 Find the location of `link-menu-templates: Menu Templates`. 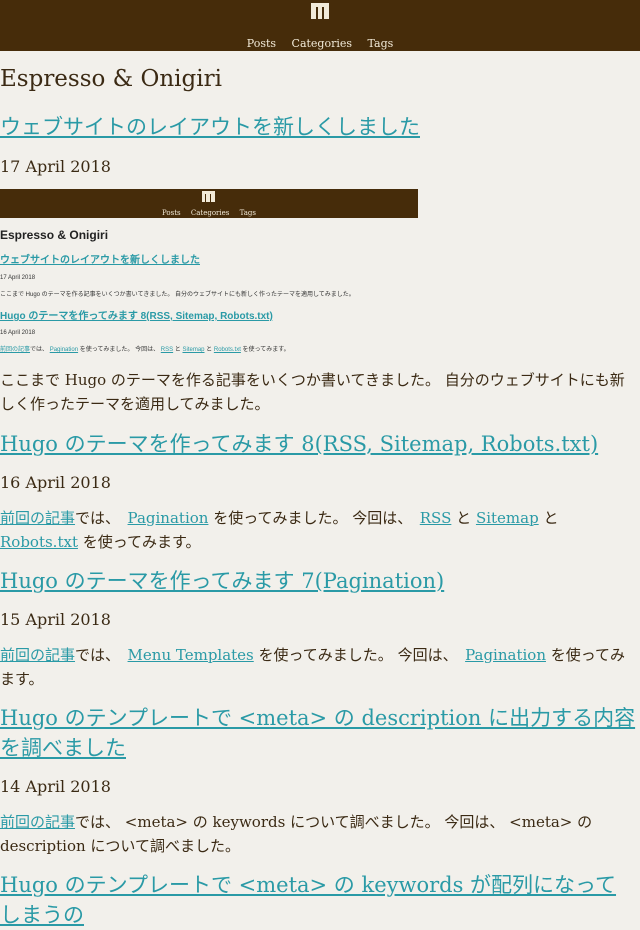

link-menu-templates: Menu Templates is located at coordinates (191, 655).